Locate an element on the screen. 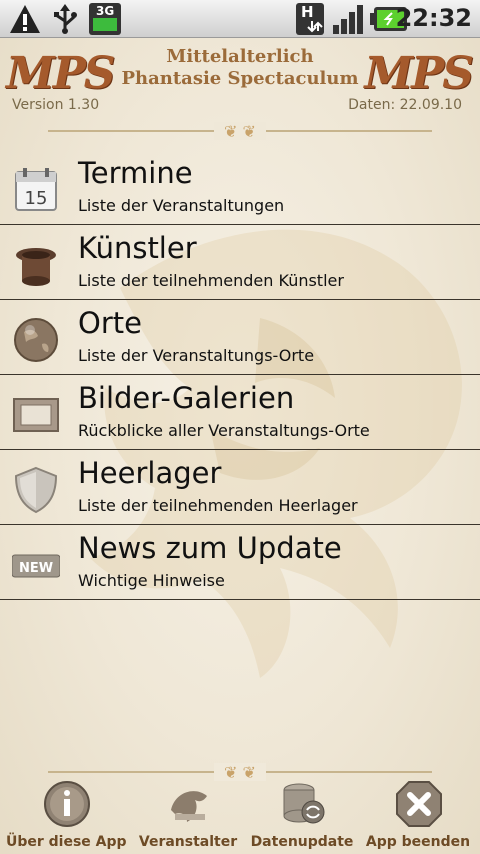 Image resolution: width=480 pixels, height=854 pixels. status-bar: 3G H 22:32 is located at coordinates (240, 19).